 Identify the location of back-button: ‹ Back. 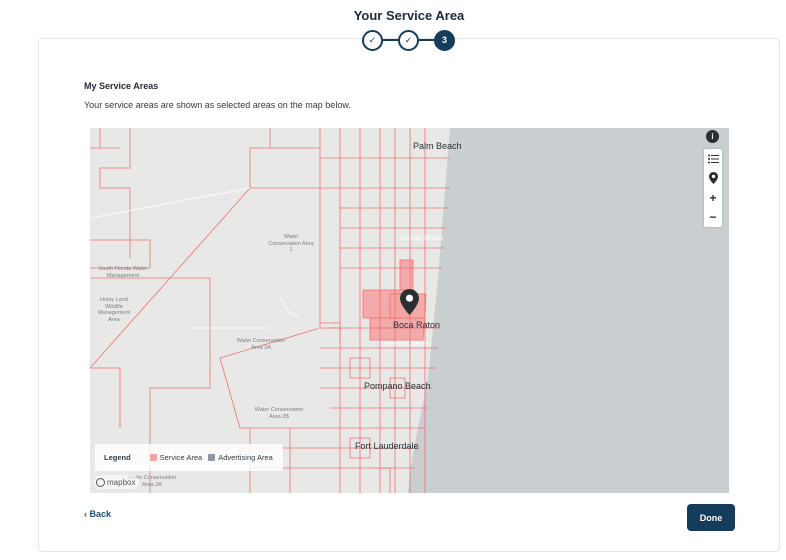
(97, 514).